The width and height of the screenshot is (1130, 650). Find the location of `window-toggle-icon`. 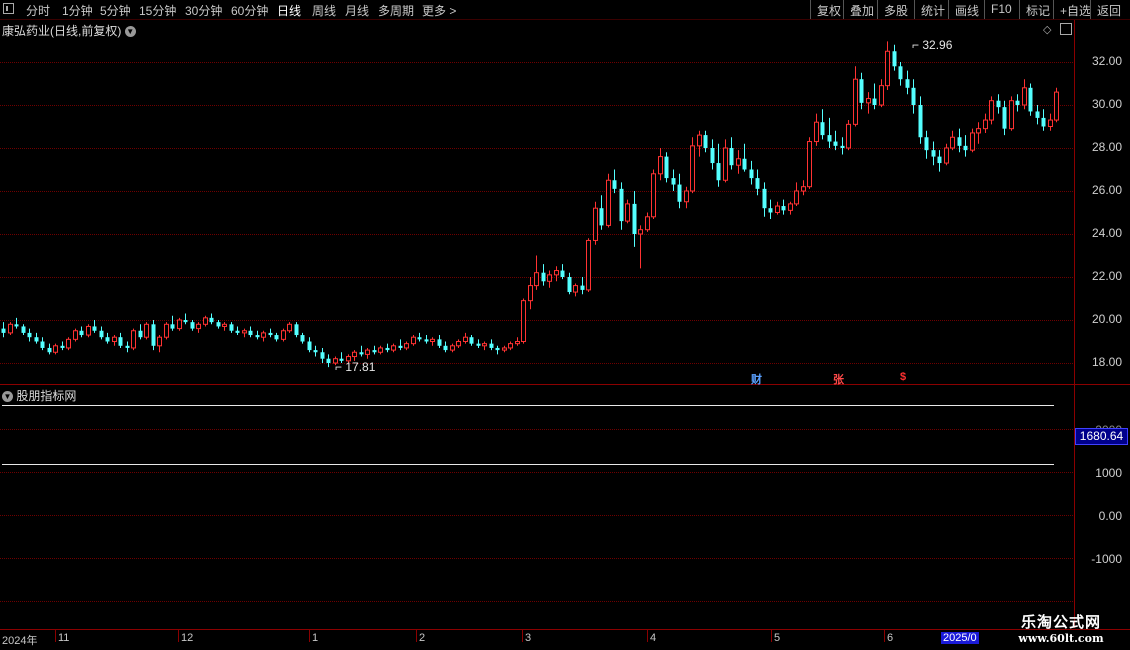

window-toggle-icon is located at coordinates (8, 8).